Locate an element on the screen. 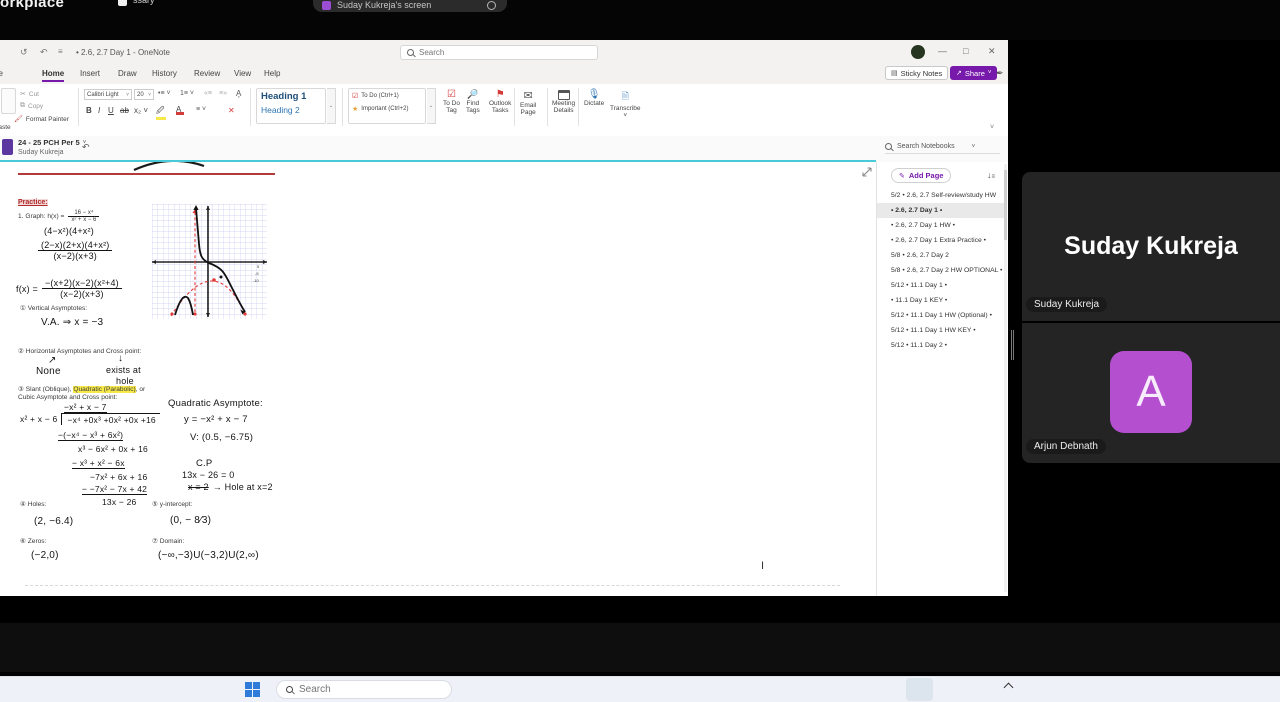 The height and width of the screenshot is (702, 1280). notebook-undo-icon: ↶ is located at coordinates (86, 147).